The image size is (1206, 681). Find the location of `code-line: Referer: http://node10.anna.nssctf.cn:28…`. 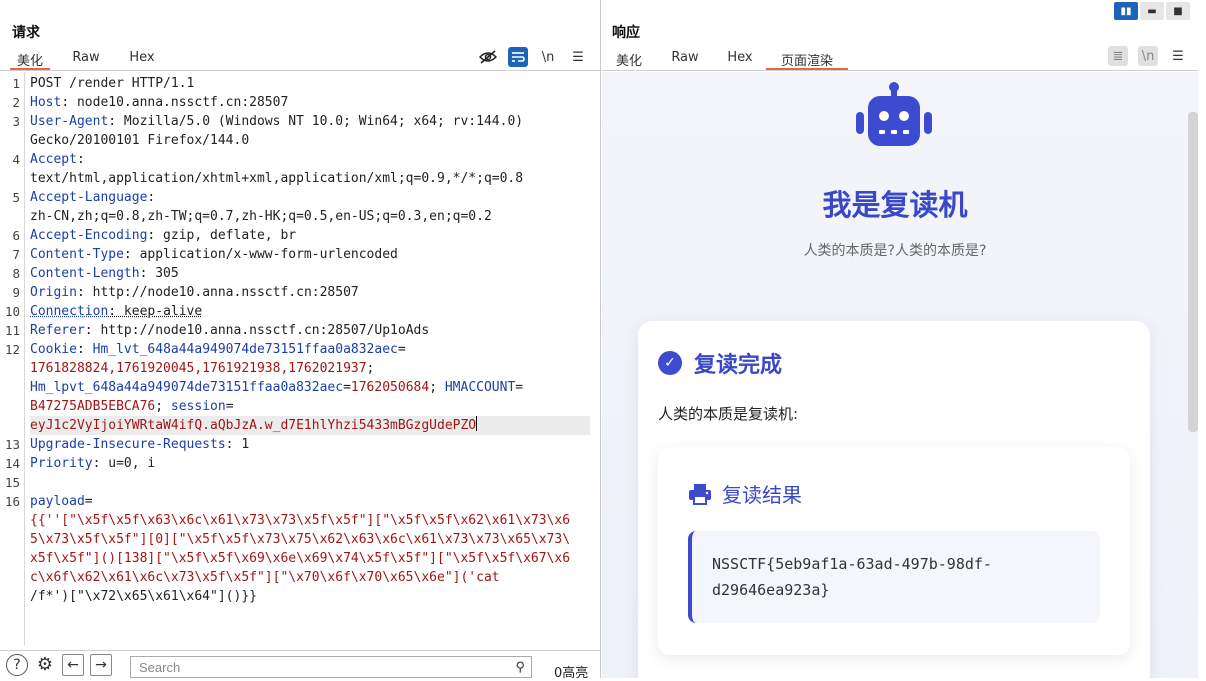

code-line: Referer: http://node10.anna.nssctf.cn:28… is located at coordinates (310, 330).